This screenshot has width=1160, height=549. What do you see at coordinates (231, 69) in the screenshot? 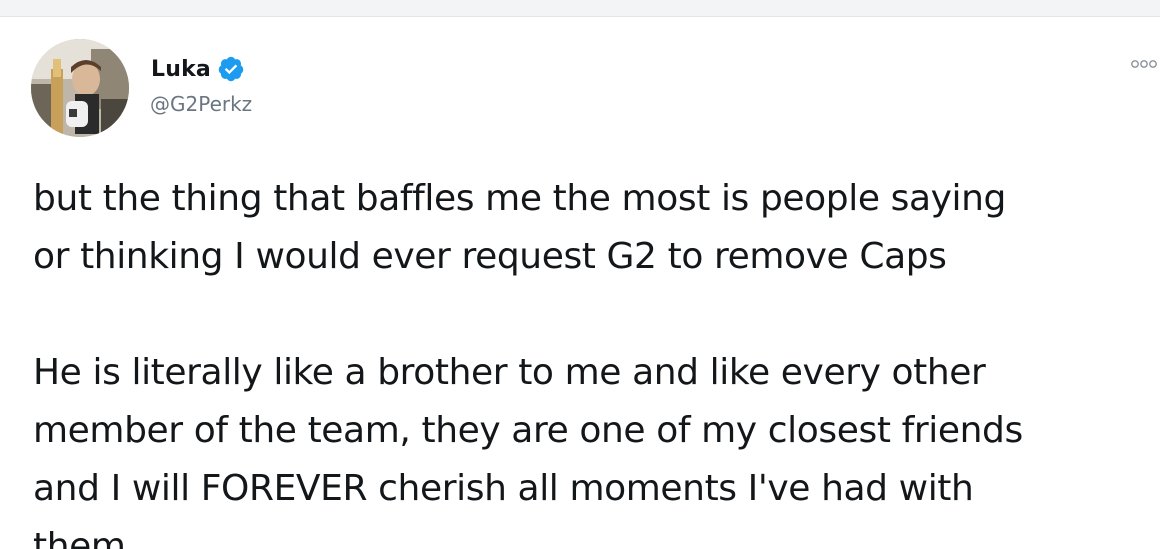
I see `verified-badge-icon` at bounding box center [231, 69].